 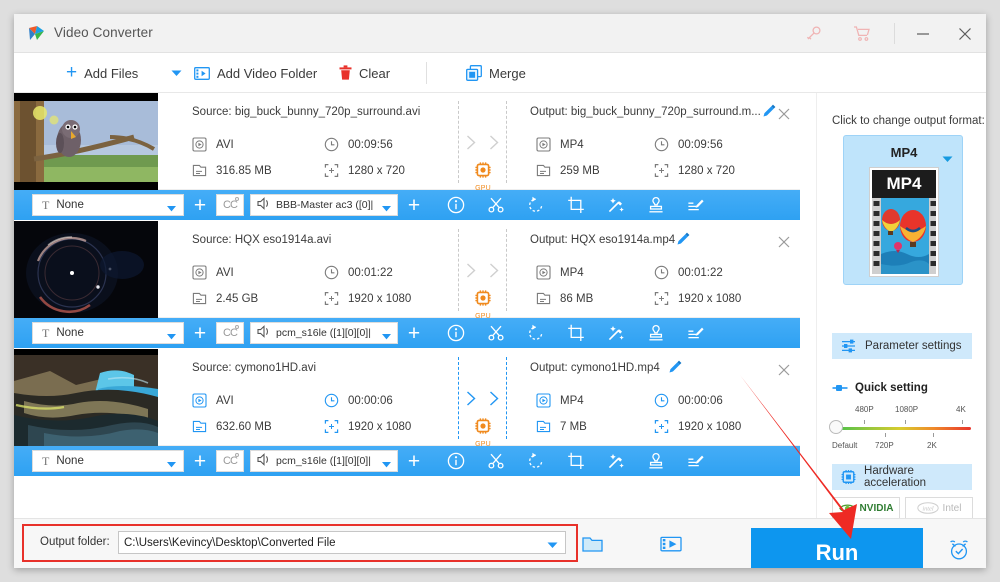 What do you see at coordinates (593, 544) in the screenshot?
I see `open-output-folder-button` at bounding box center [593, 544].